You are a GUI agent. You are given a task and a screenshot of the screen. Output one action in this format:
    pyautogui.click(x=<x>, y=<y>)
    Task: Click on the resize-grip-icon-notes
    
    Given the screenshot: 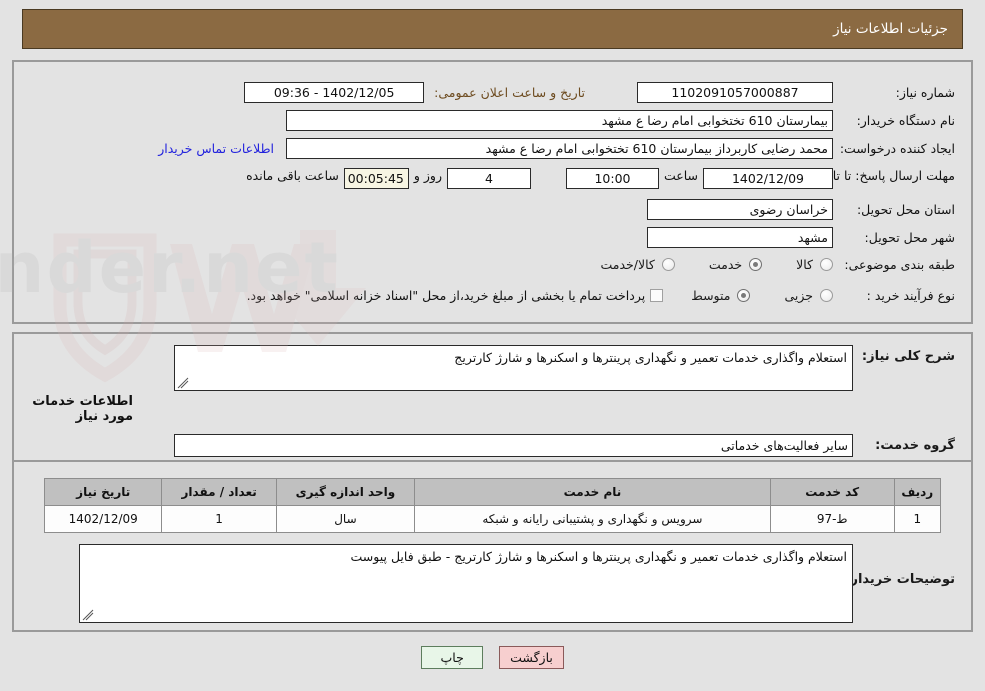 What is the action you would take?
    pyautogui.click(x=88, y=615)
    